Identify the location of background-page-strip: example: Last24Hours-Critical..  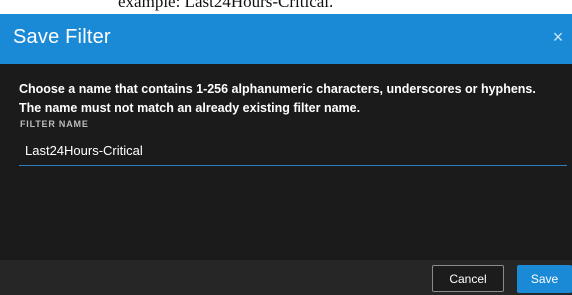
(286, 7).